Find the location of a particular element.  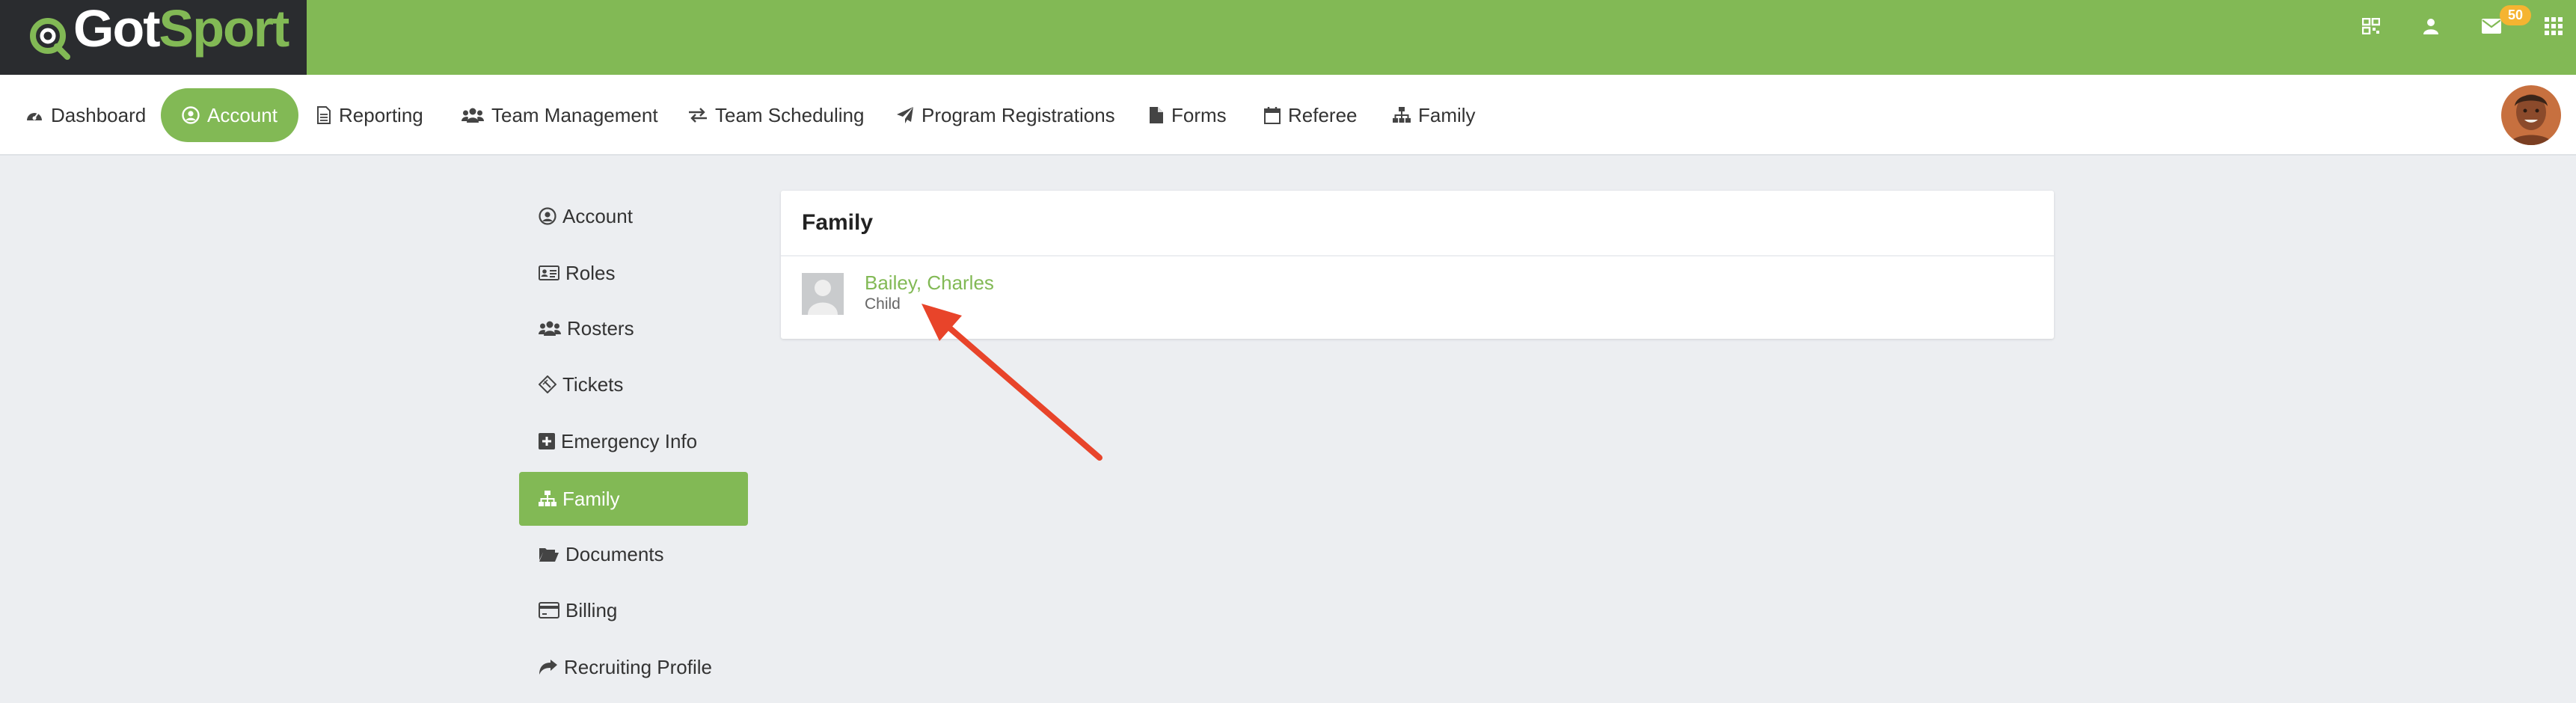

sidebar-item-billing: Billing is located at coordinates (633, 610).